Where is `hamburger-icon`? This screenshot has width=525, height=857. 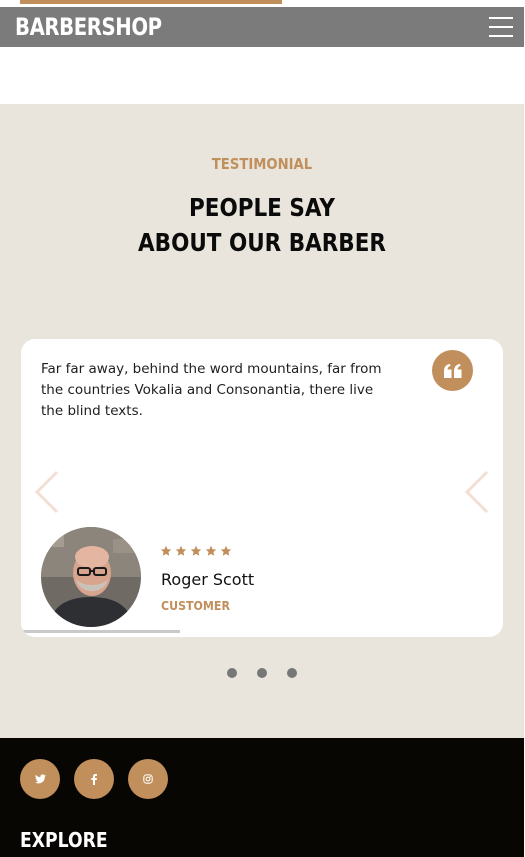 hamburger-icon is located at coordinates (501, 27).